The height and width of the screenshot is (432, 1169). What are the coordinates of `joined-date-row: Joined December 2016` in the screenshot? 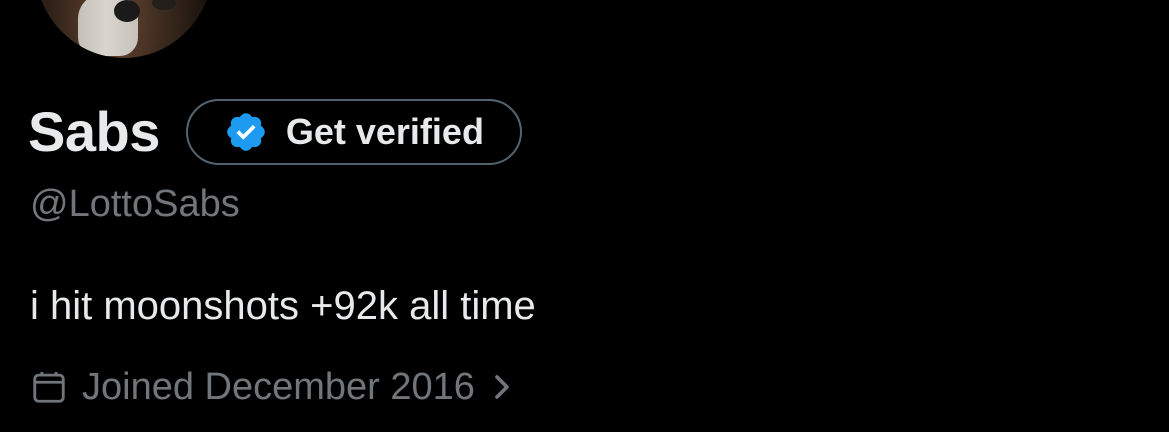 It's located at (271, 387).